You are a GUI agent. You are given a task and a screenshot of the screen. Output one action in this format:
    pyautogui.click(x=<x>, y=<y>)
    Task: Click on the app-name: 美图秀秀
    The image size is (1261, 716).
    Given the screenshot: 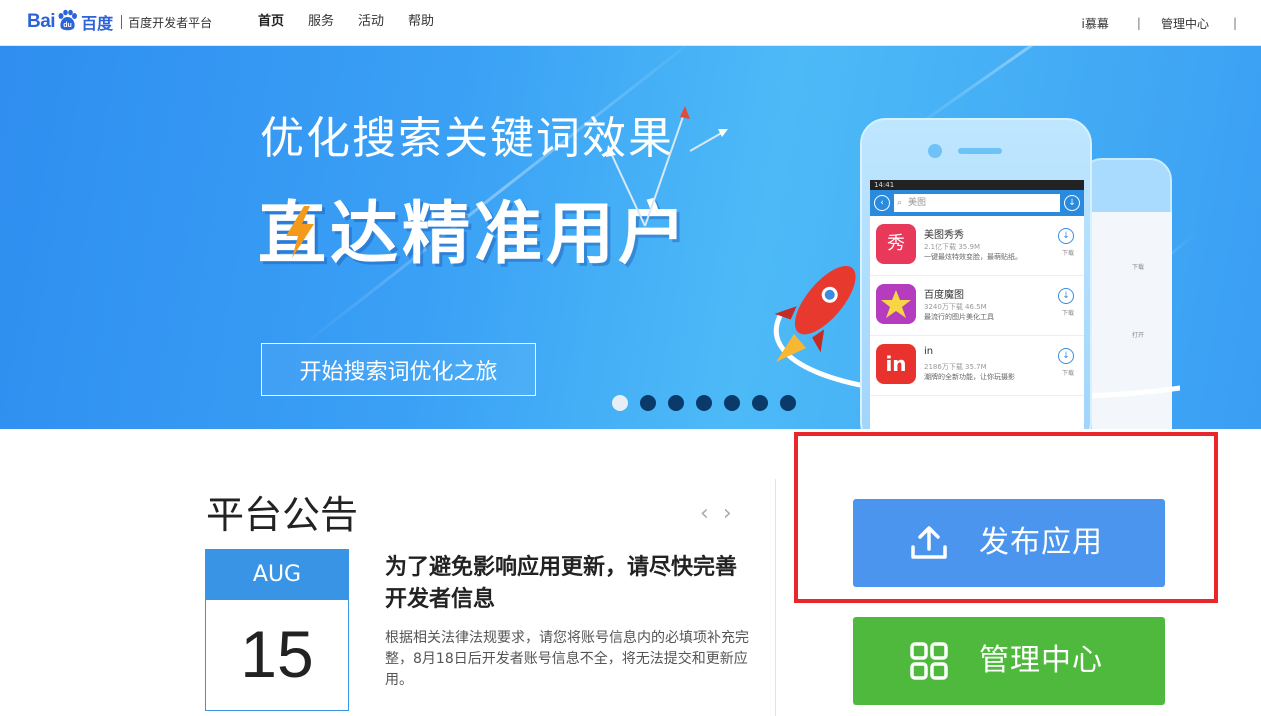 What is the action you would take?
    pyautogui.click(x=944, y=235)
    